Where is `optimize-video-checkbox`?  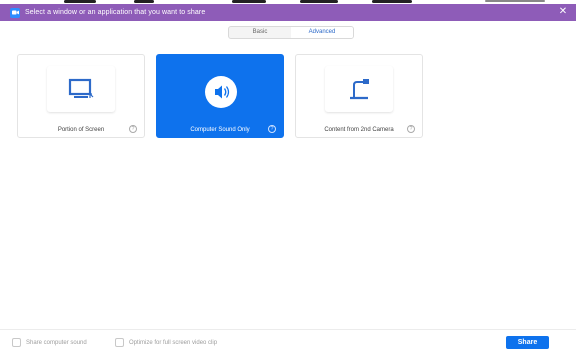
optimize-video-checkbox is located at coordinates (119, 342).